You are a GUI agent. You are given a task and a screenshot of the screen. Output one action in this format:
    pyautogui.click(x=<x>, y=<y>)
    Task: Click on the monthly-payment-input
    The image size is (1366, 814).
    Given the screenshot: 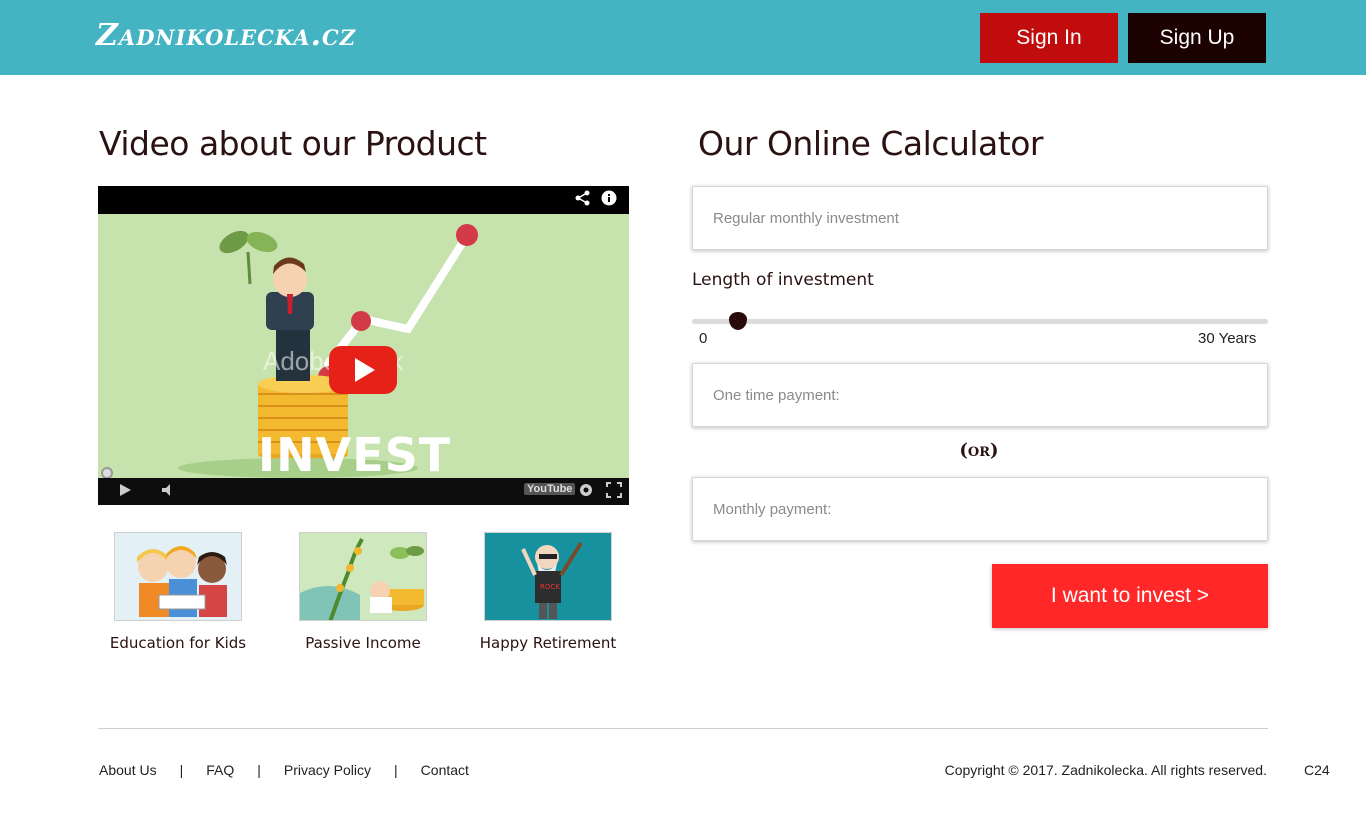 What is the action you would take?
    pyautogui.click(x=980, y=509)
    